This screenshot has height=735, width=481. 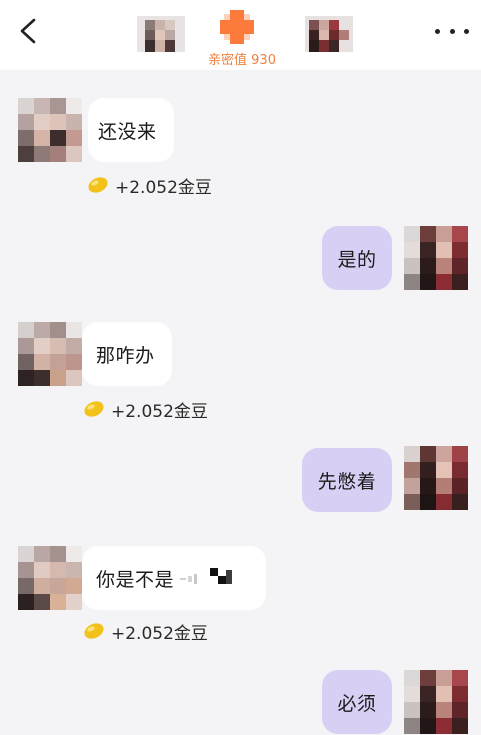 I want to click on message-text: 先憋着, so click(x=347, y=481).